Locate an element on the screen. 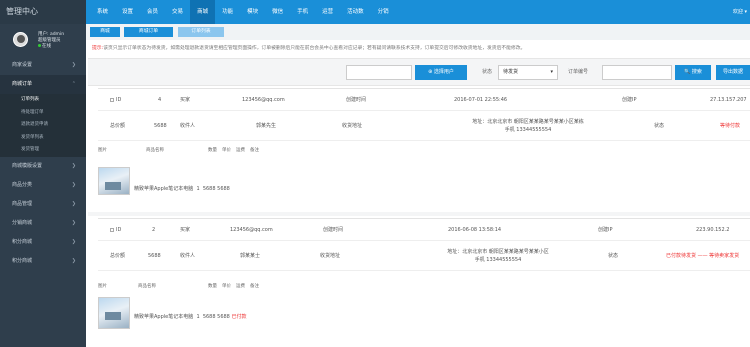 The image size is (750, 347). nav-item-operations: 运营 is located at coordinates (327, 12).